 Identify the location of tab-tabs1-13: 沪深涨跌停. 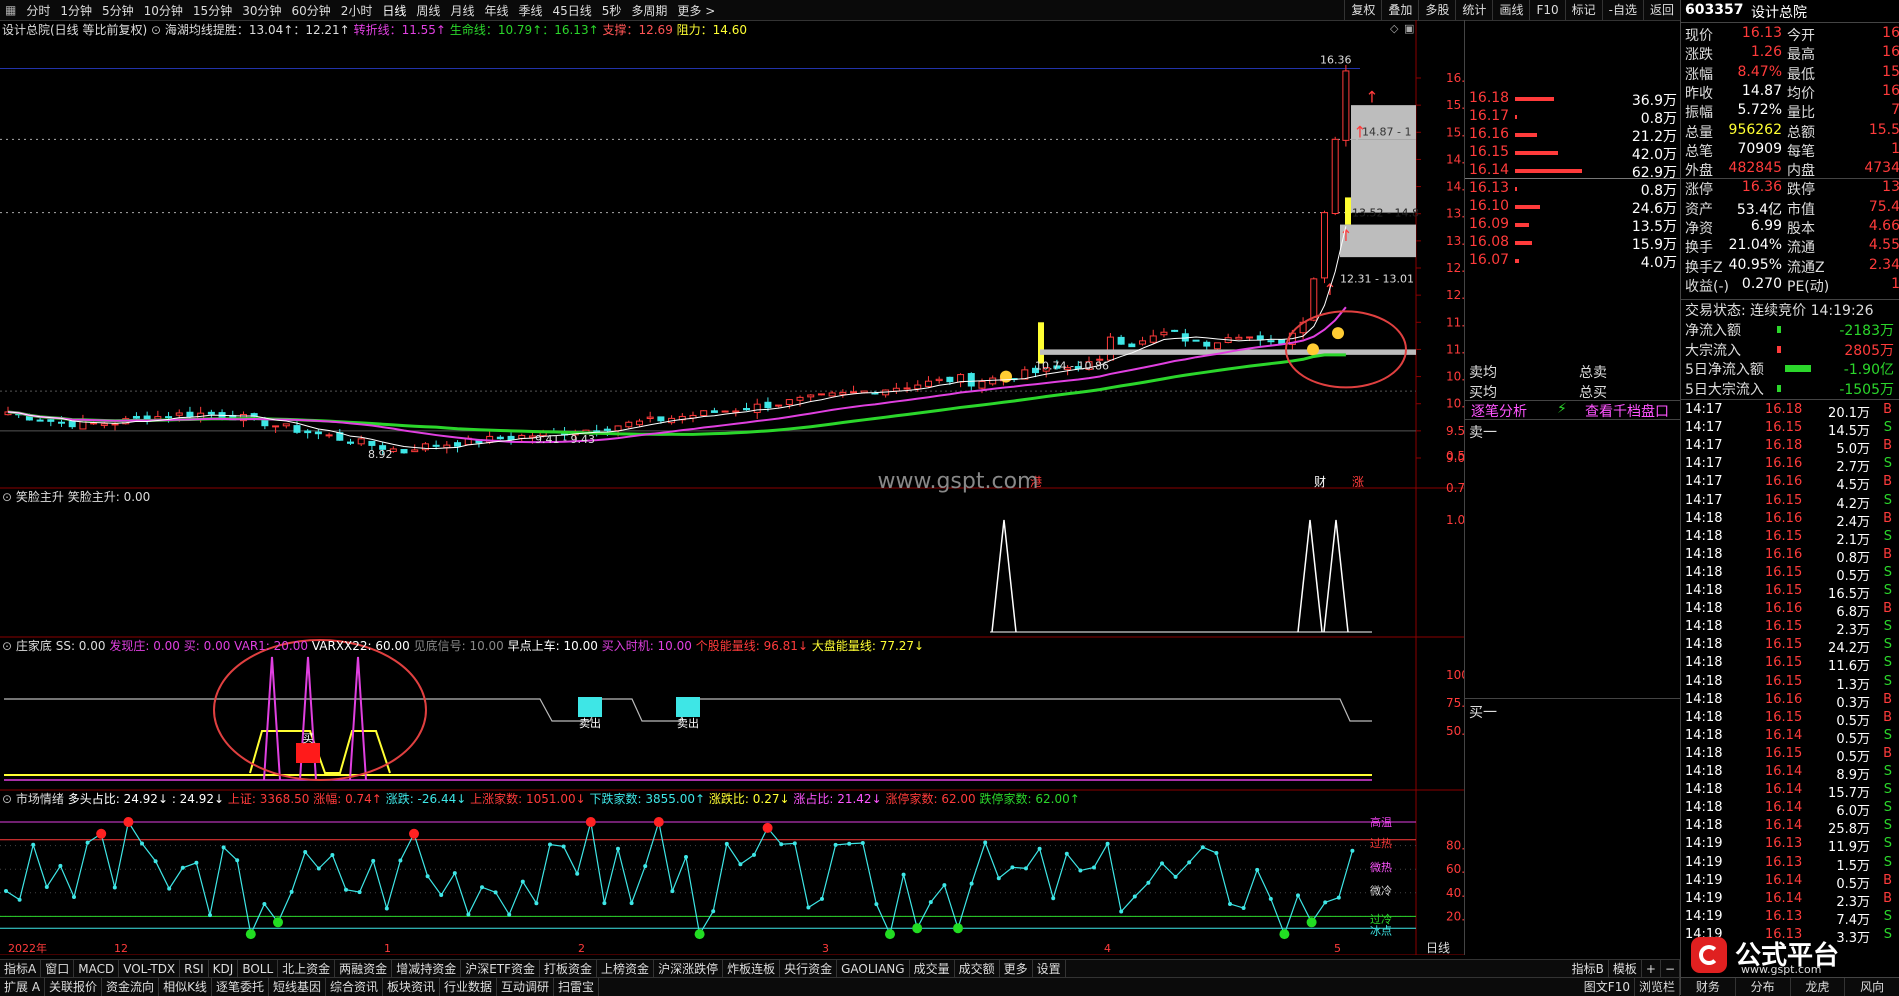
(689, 969).